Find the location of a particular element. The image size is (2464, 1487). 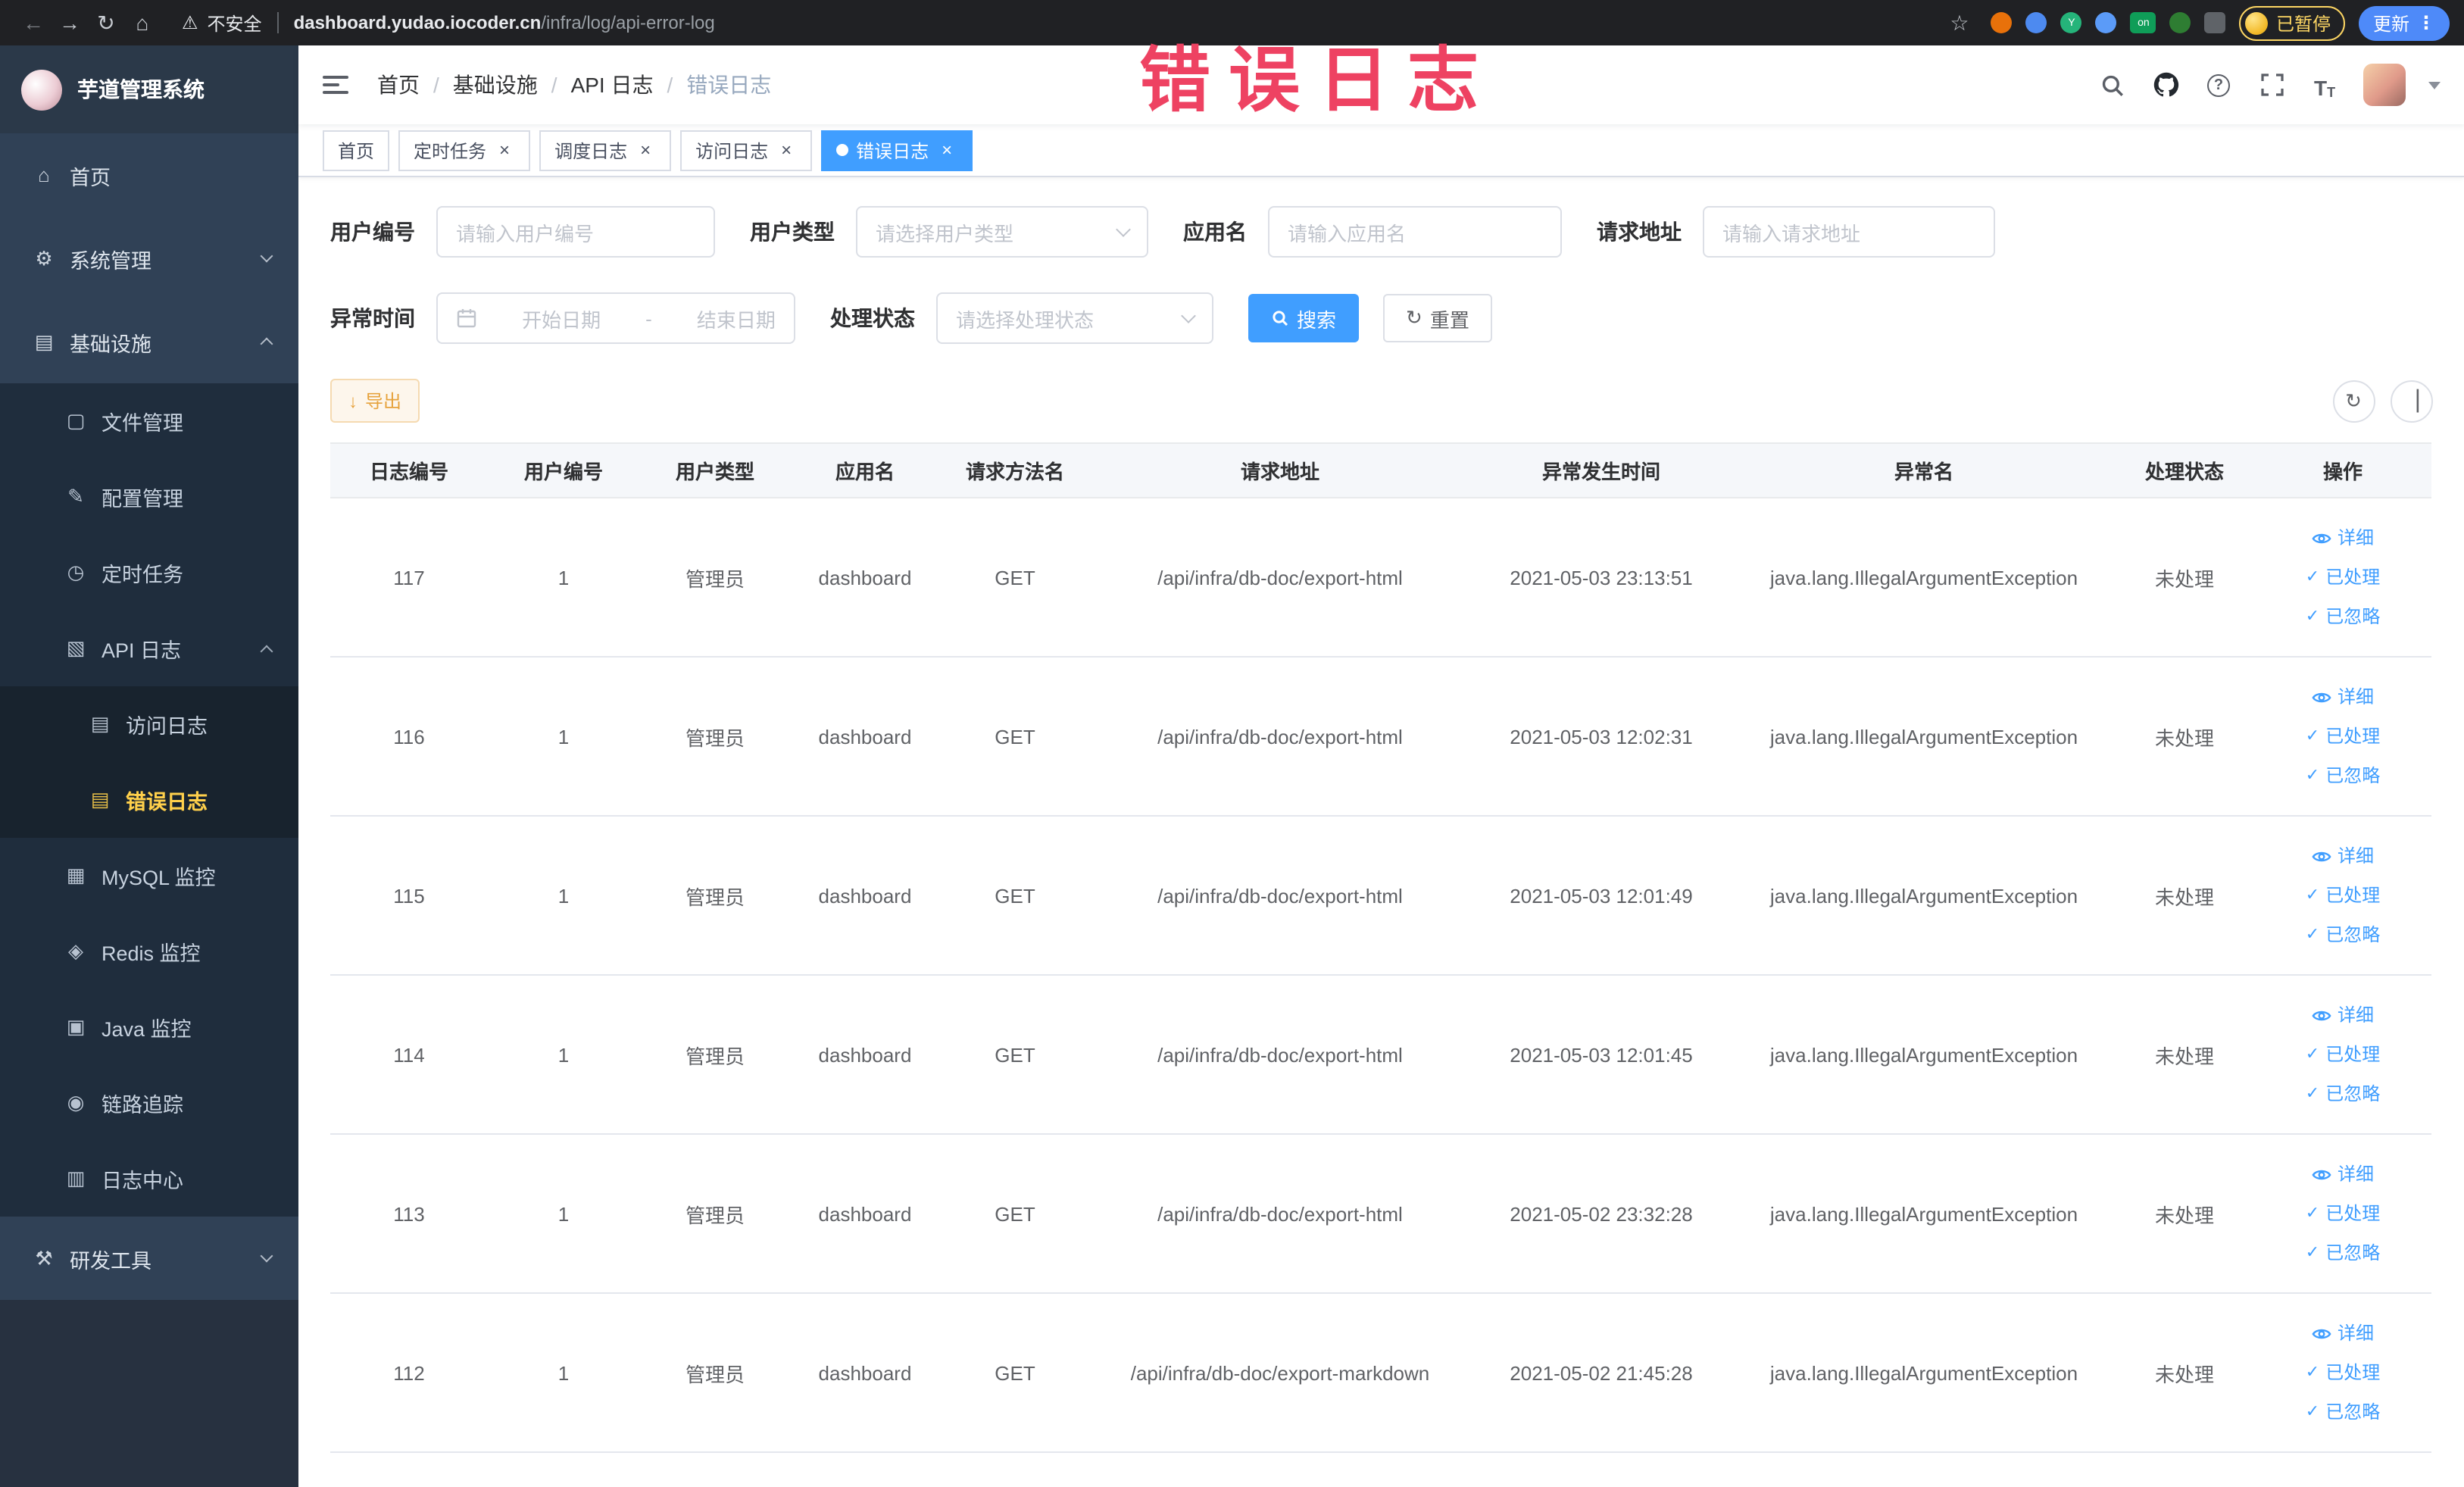

reload-icon: ↻ is located at coordinates (106, 22).